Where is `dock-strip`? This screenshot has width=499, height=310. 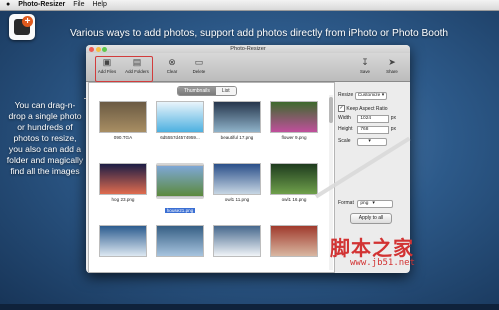
dock-strip is located at coordinates (249, 307).